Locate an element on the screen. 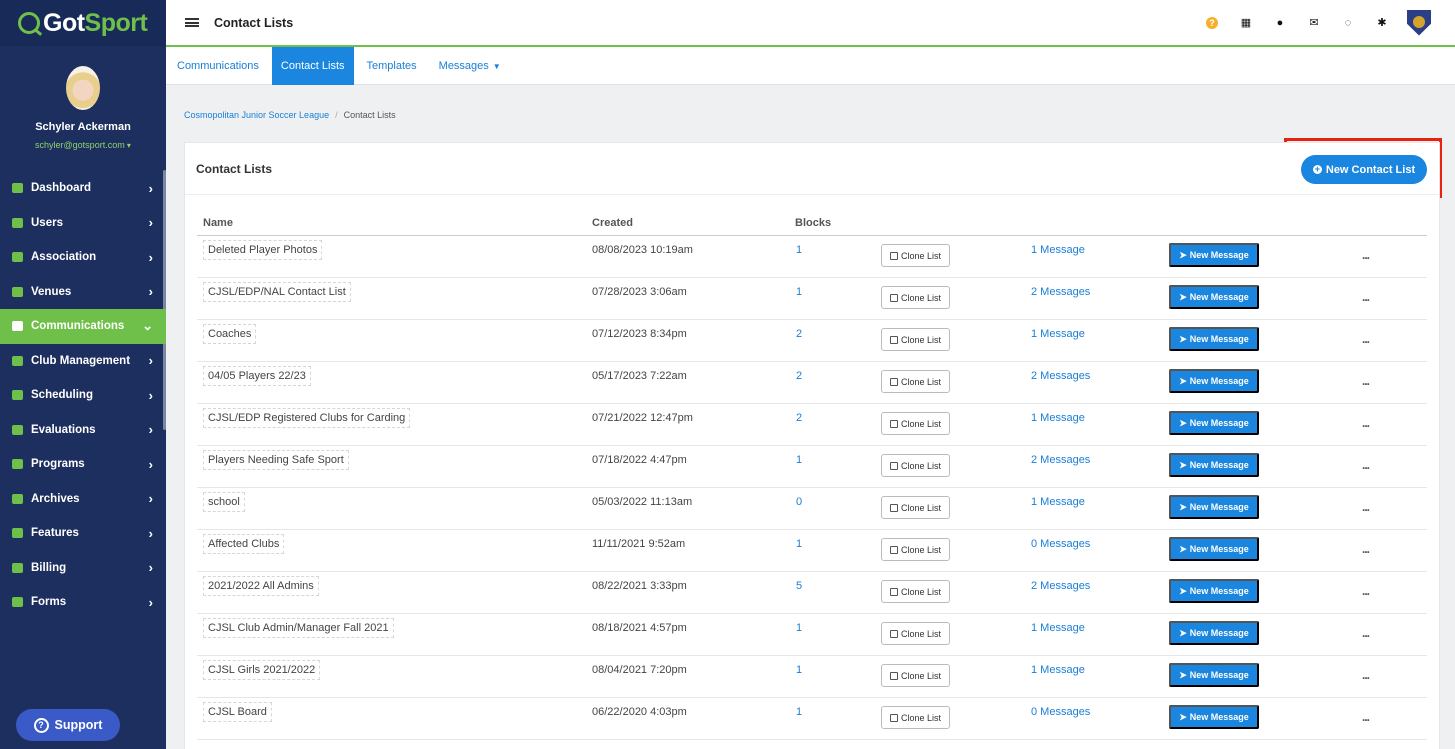  tab-templates: Templates is located at coordinates (392, 66).